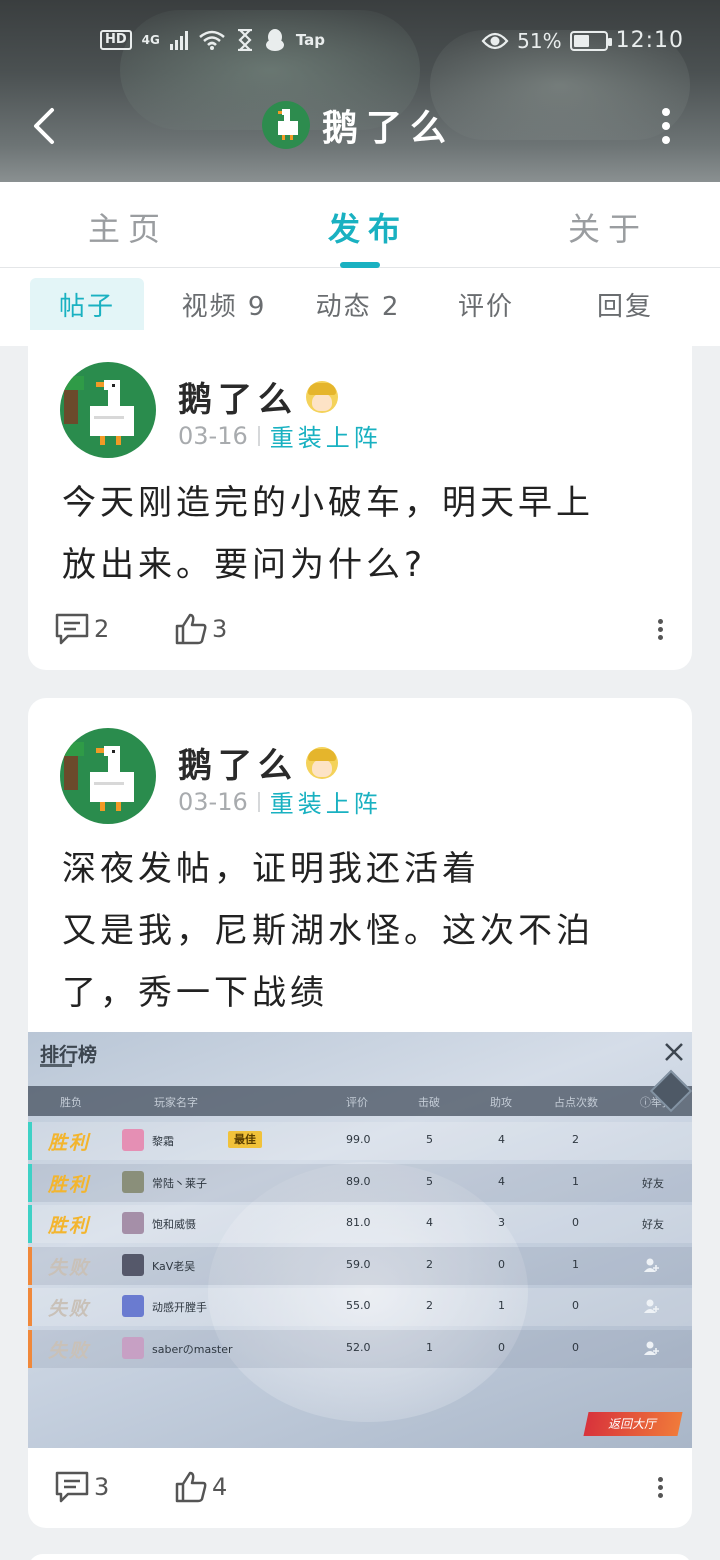  Describe the element at coordinates (245, 1139) in the screenshot. I see `mvp-badge: 最佳` at that location.